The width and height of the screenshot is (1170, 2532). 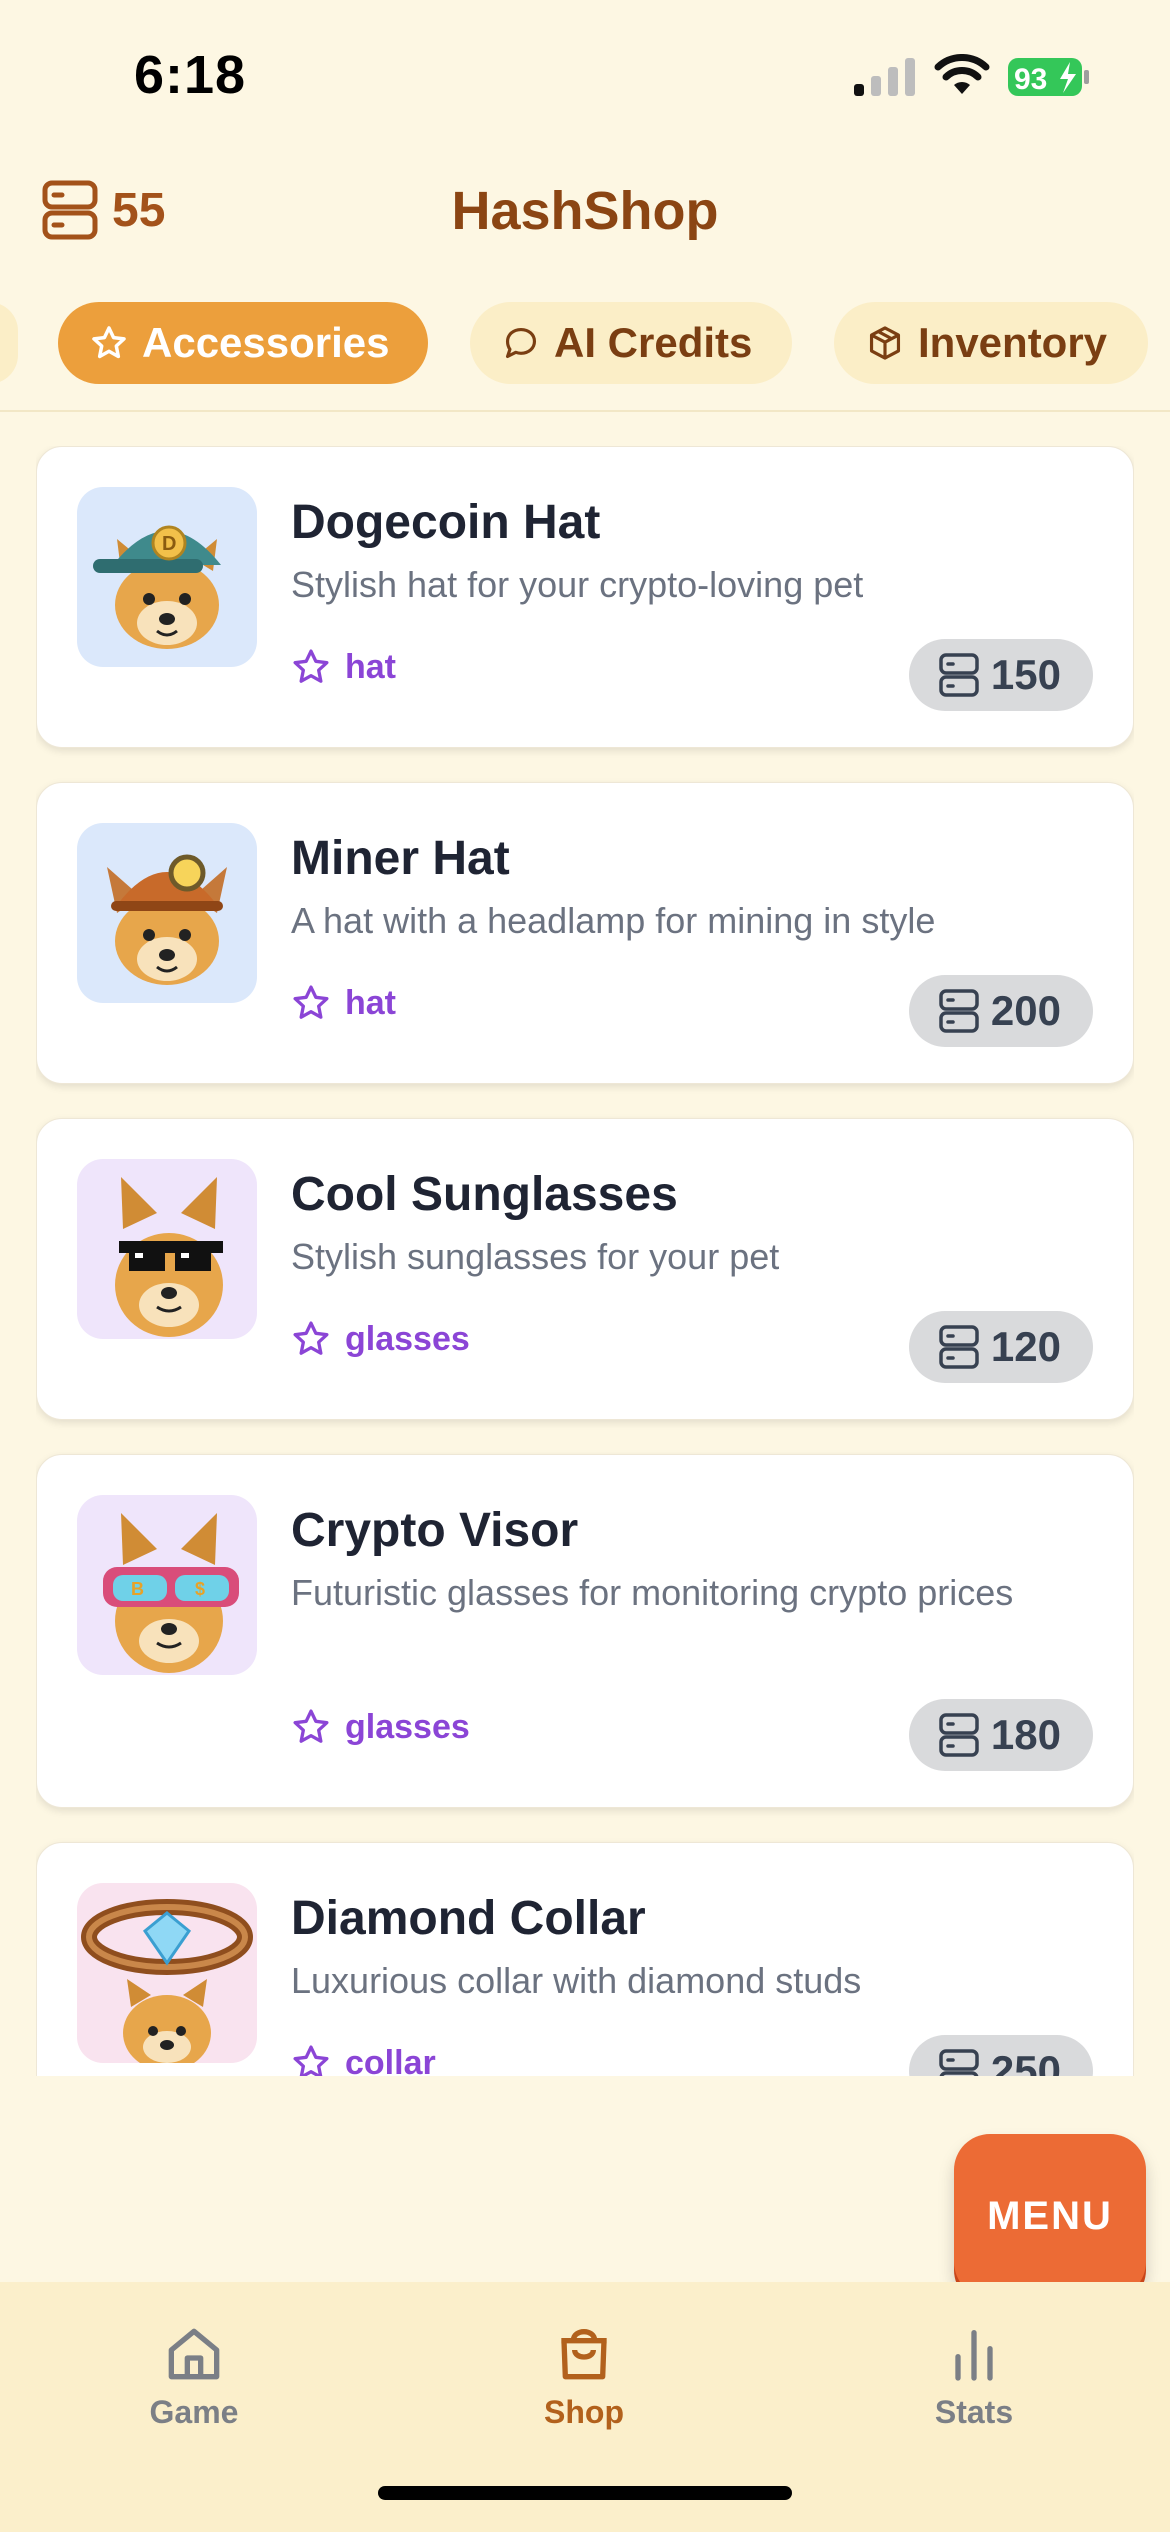 What do you see at coordinates (9, 343) in the screenshot?
I see `tab-previous-partial` at bounding box center [9, 343].